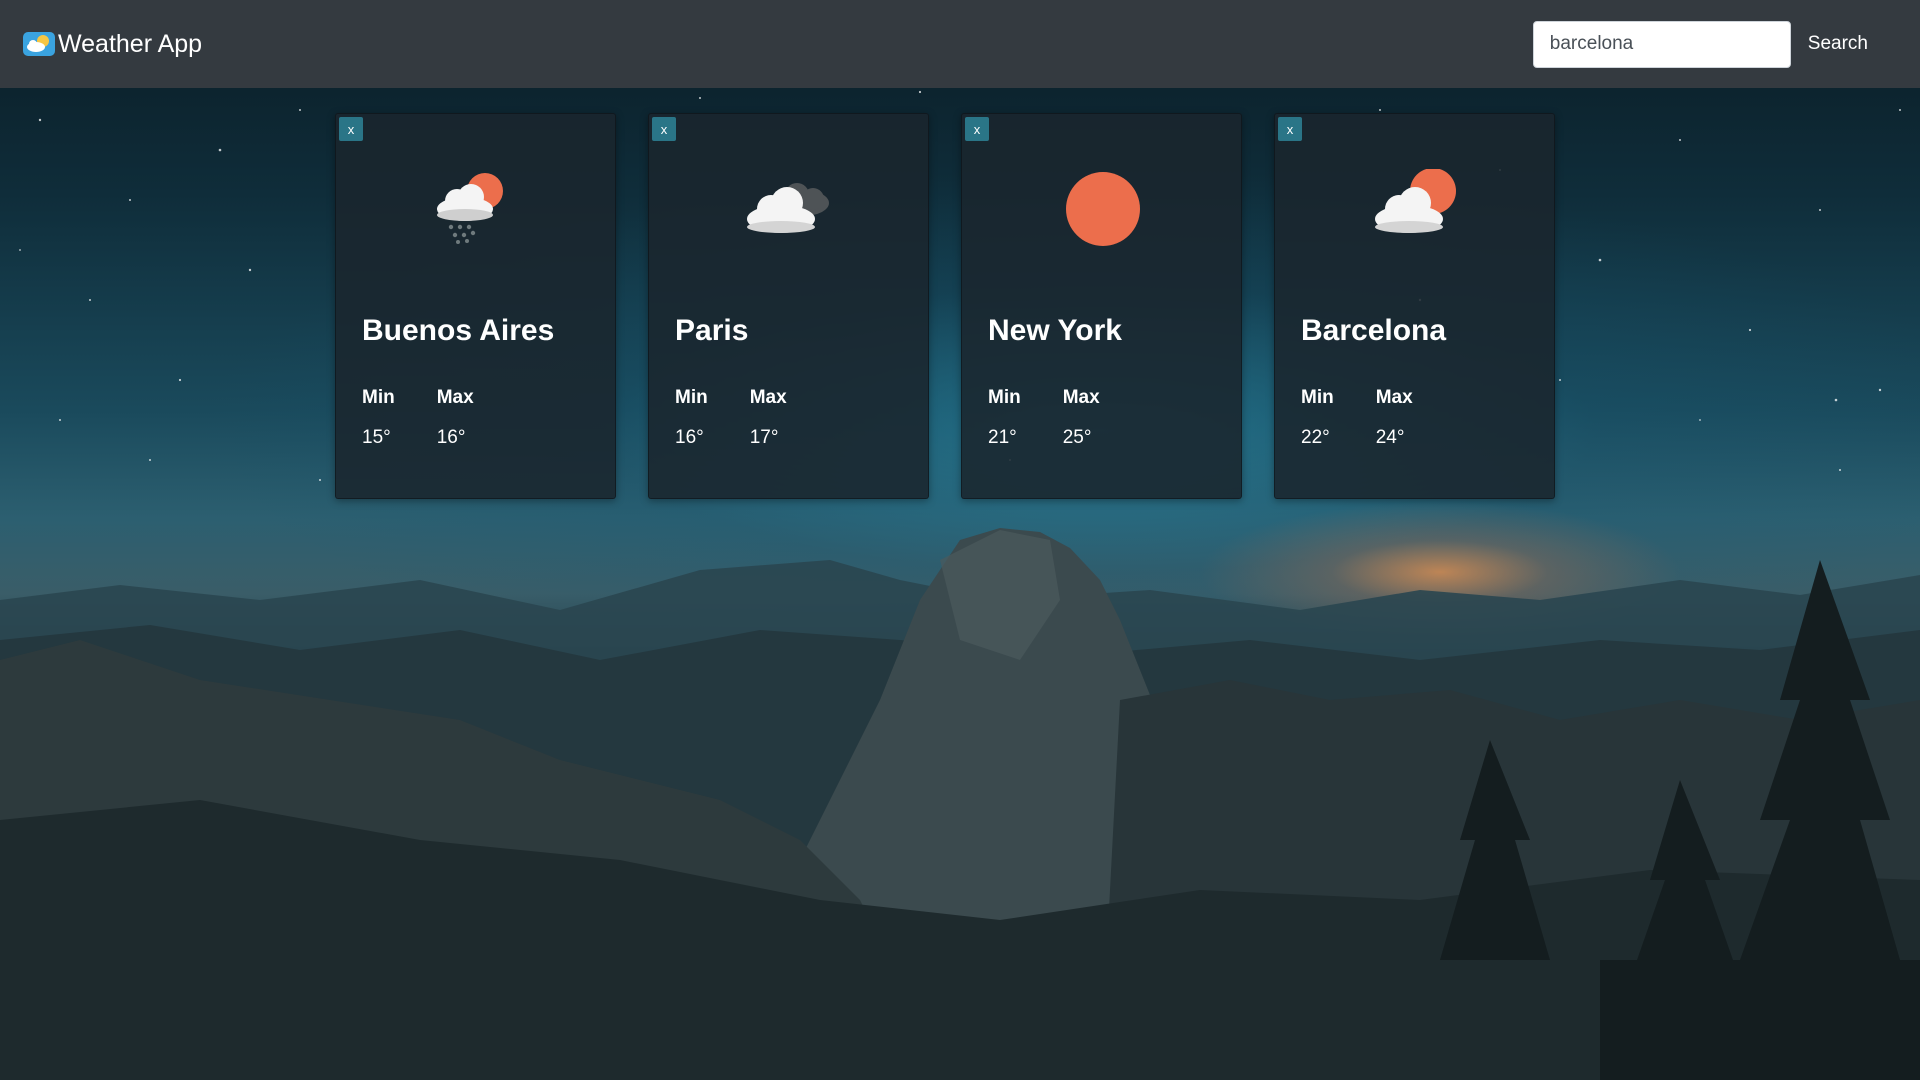  I want to click on city-name: Barcelona, so click(1374, 330).